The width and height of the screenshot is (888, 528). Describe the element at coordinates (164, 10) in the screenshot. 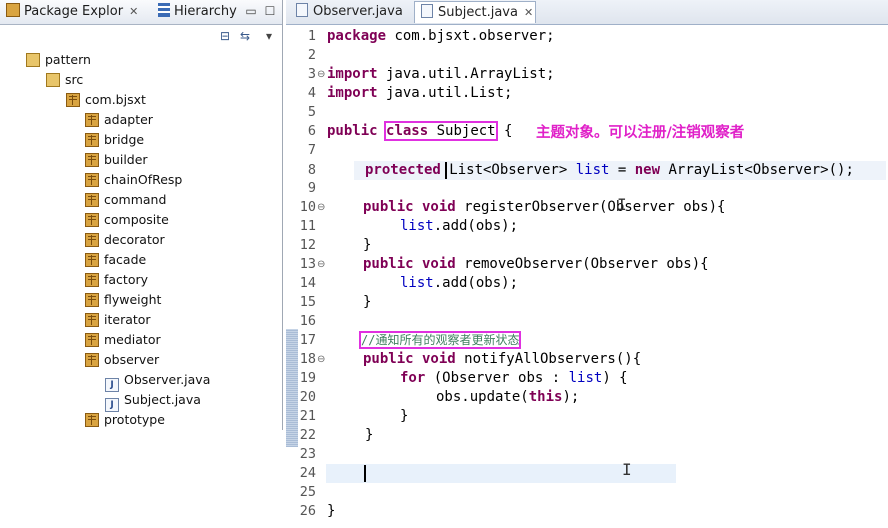

I see `hierarchy-icon` at that location.